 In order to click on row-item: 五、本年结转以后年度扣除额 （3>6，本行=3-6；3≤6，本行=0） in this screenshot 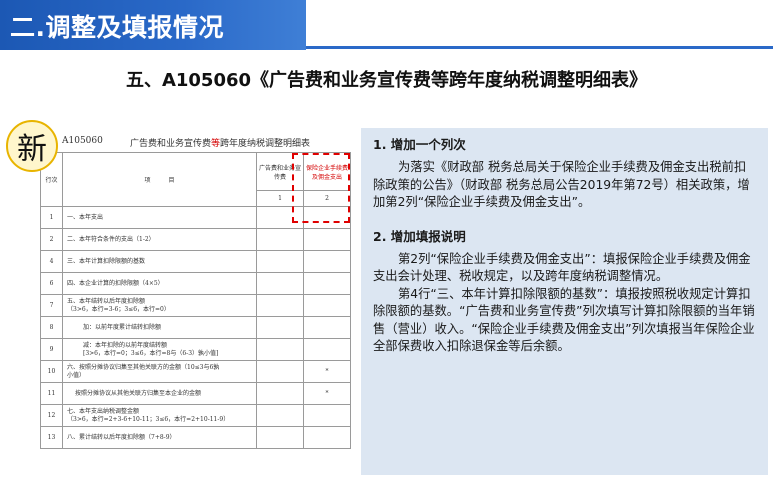, I will do `click(159, 305)`.